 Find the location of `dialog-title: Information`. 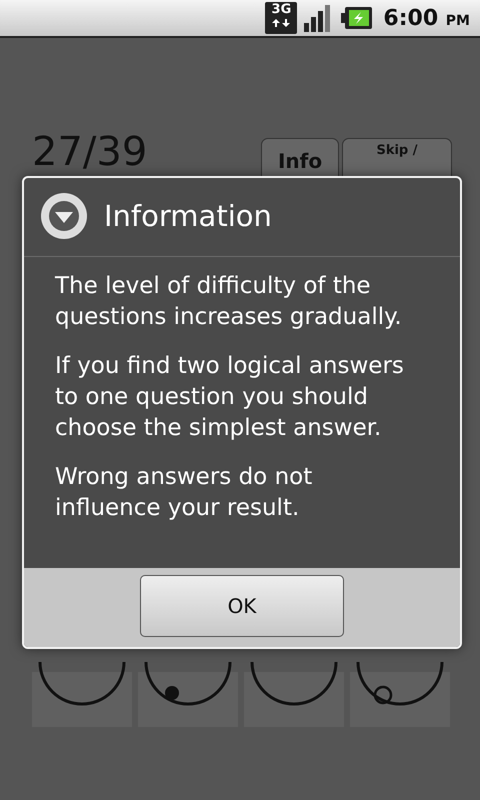

dialog-title: Information is located at coordinates (188, 216).